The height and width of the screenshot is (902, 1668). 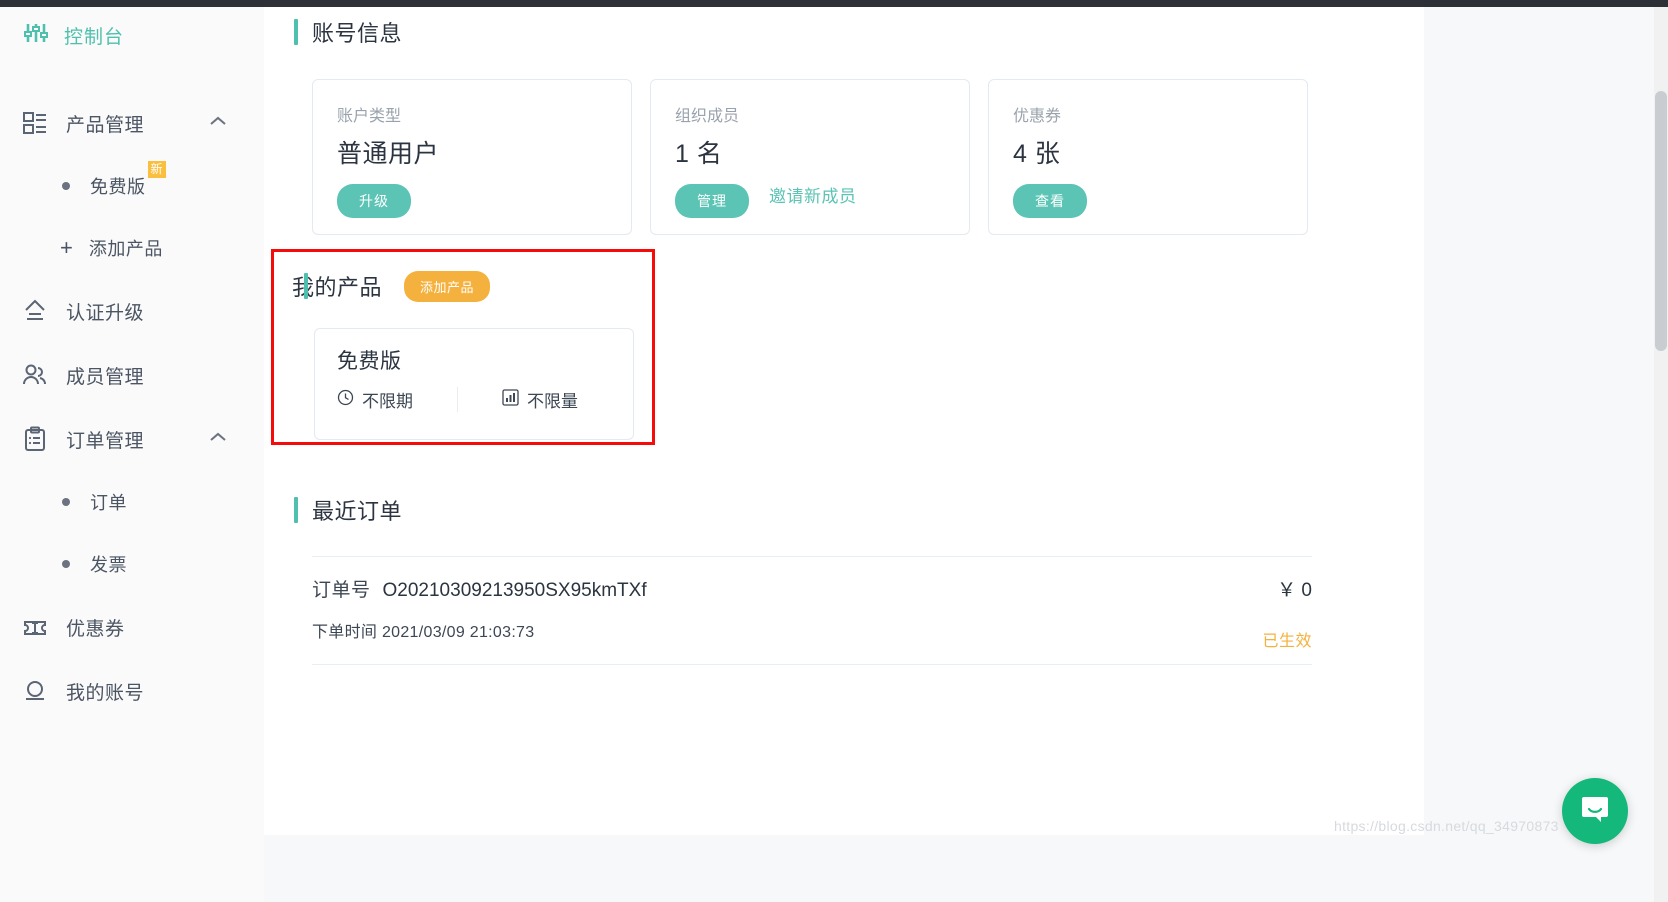 I want to click on sidebar-item-verification-upgrade: 认证升级, so click(x=132, y=311).